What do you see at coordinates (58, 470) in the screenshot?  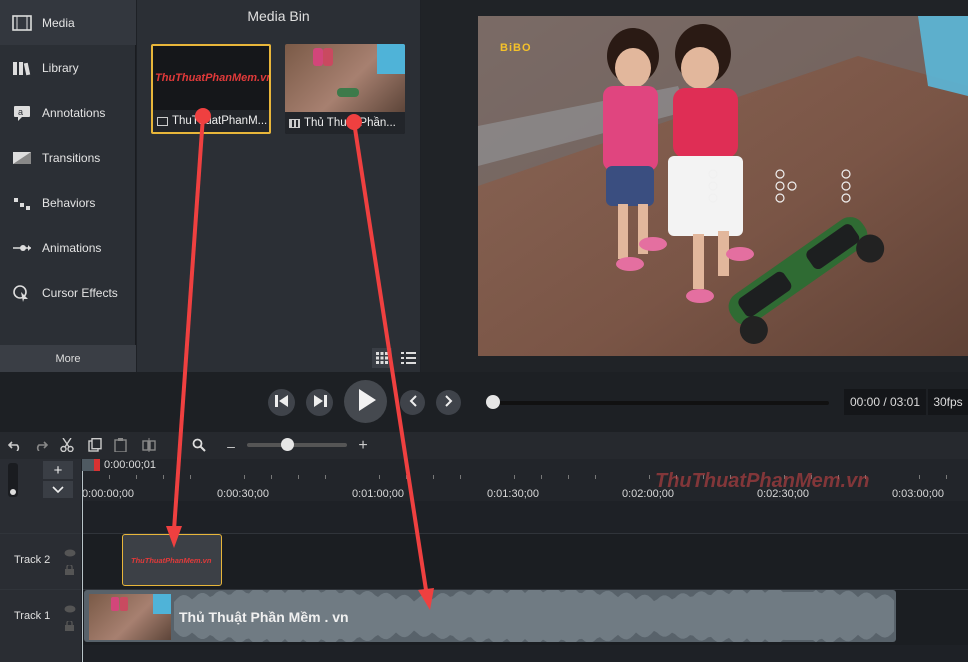 I see `add-track-button: +` at bounding box center [58, 470].